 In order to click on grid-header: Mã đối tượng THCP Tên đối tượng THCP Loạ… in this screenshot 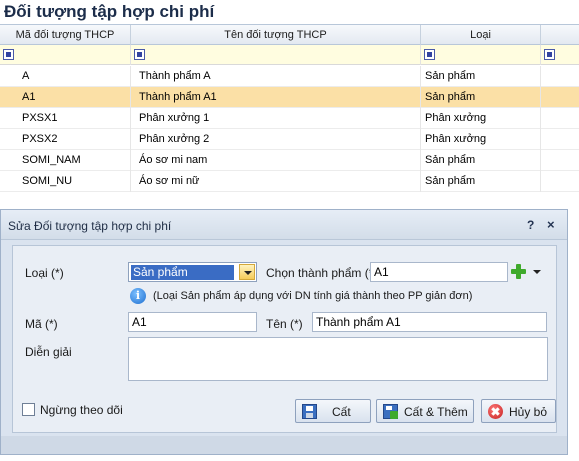, I will do `click(289, 35)`.